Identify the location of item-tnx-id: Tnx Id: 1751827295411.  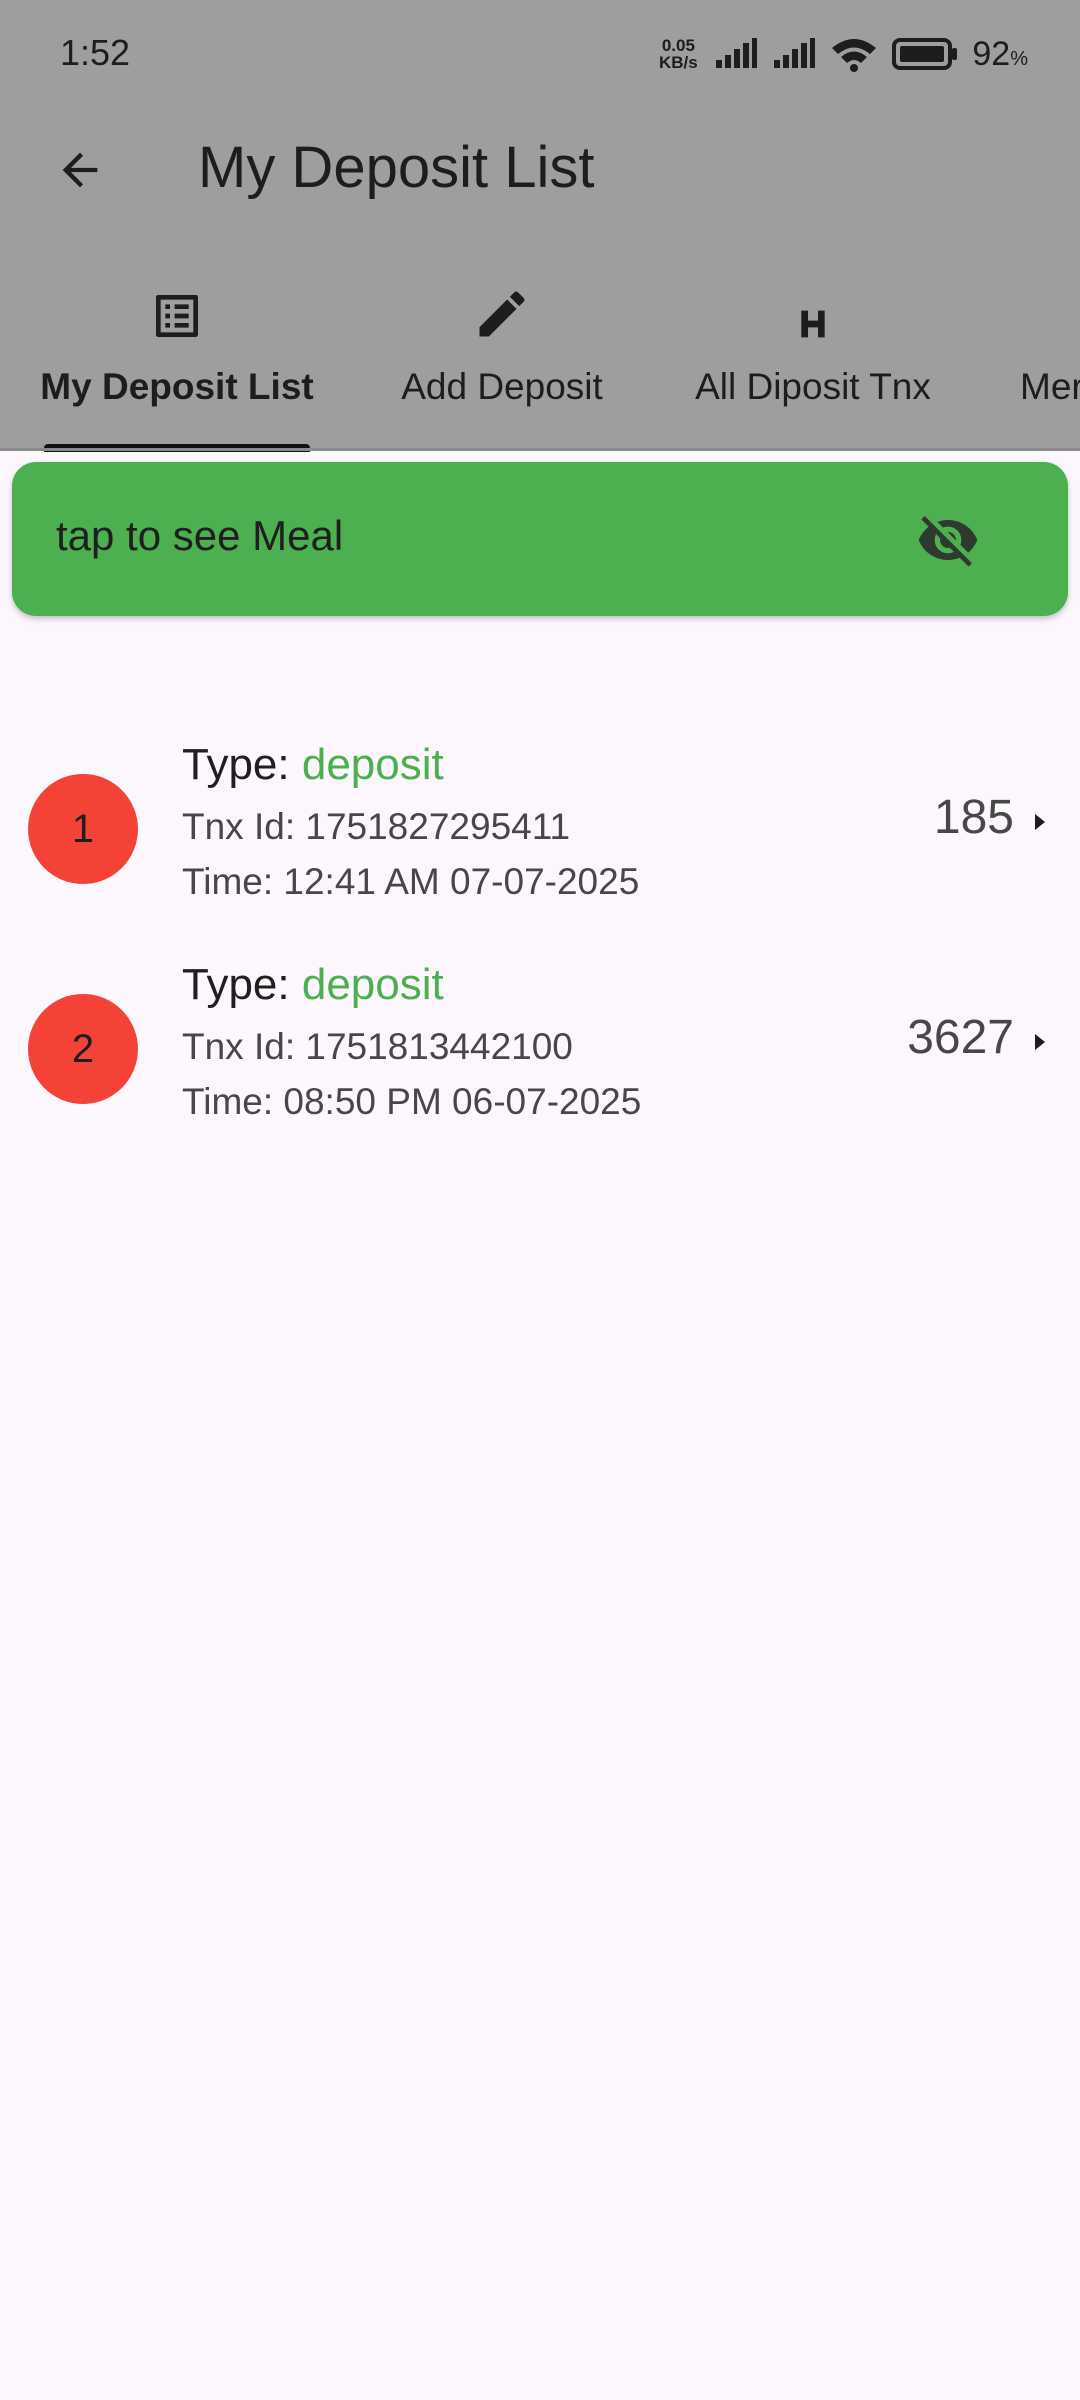
(376, 826).